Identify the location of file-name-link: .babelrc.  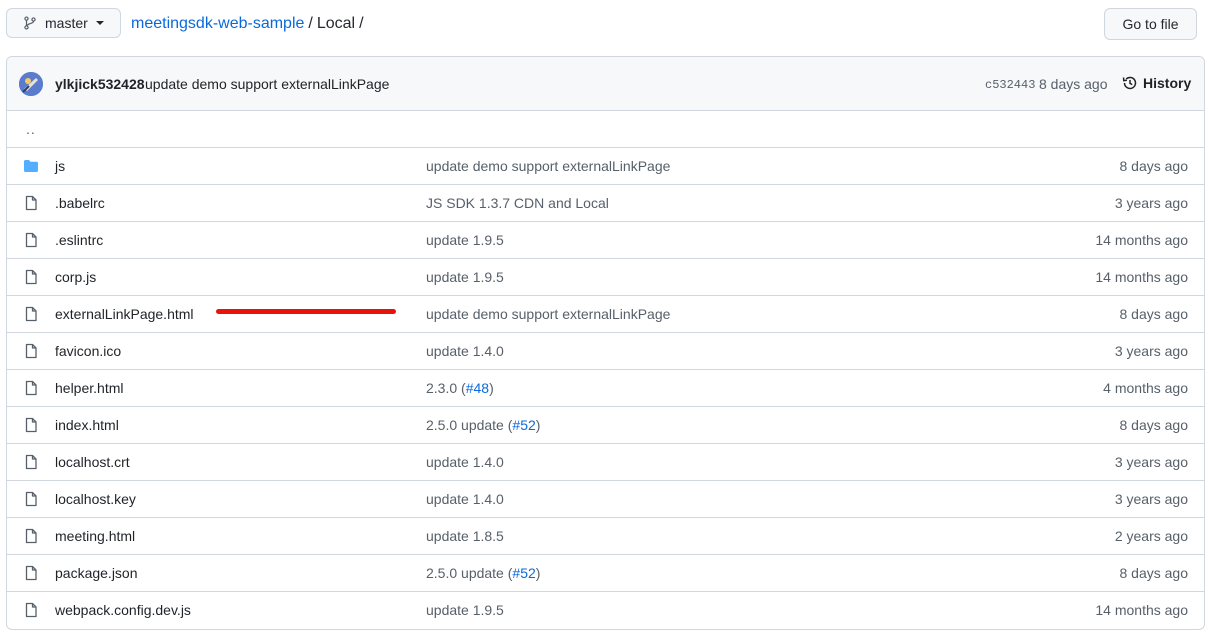
(80, 203).